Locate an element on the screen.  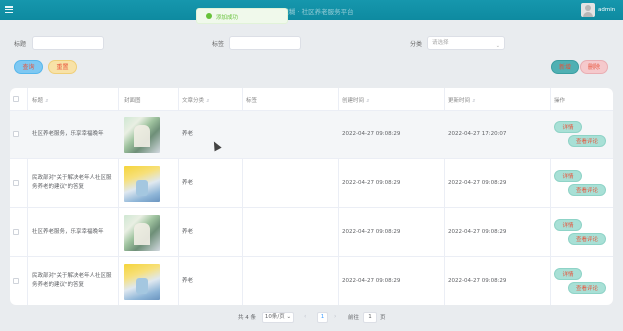
pagination-total: 共 4 条 is located at coordinates (247, 318).